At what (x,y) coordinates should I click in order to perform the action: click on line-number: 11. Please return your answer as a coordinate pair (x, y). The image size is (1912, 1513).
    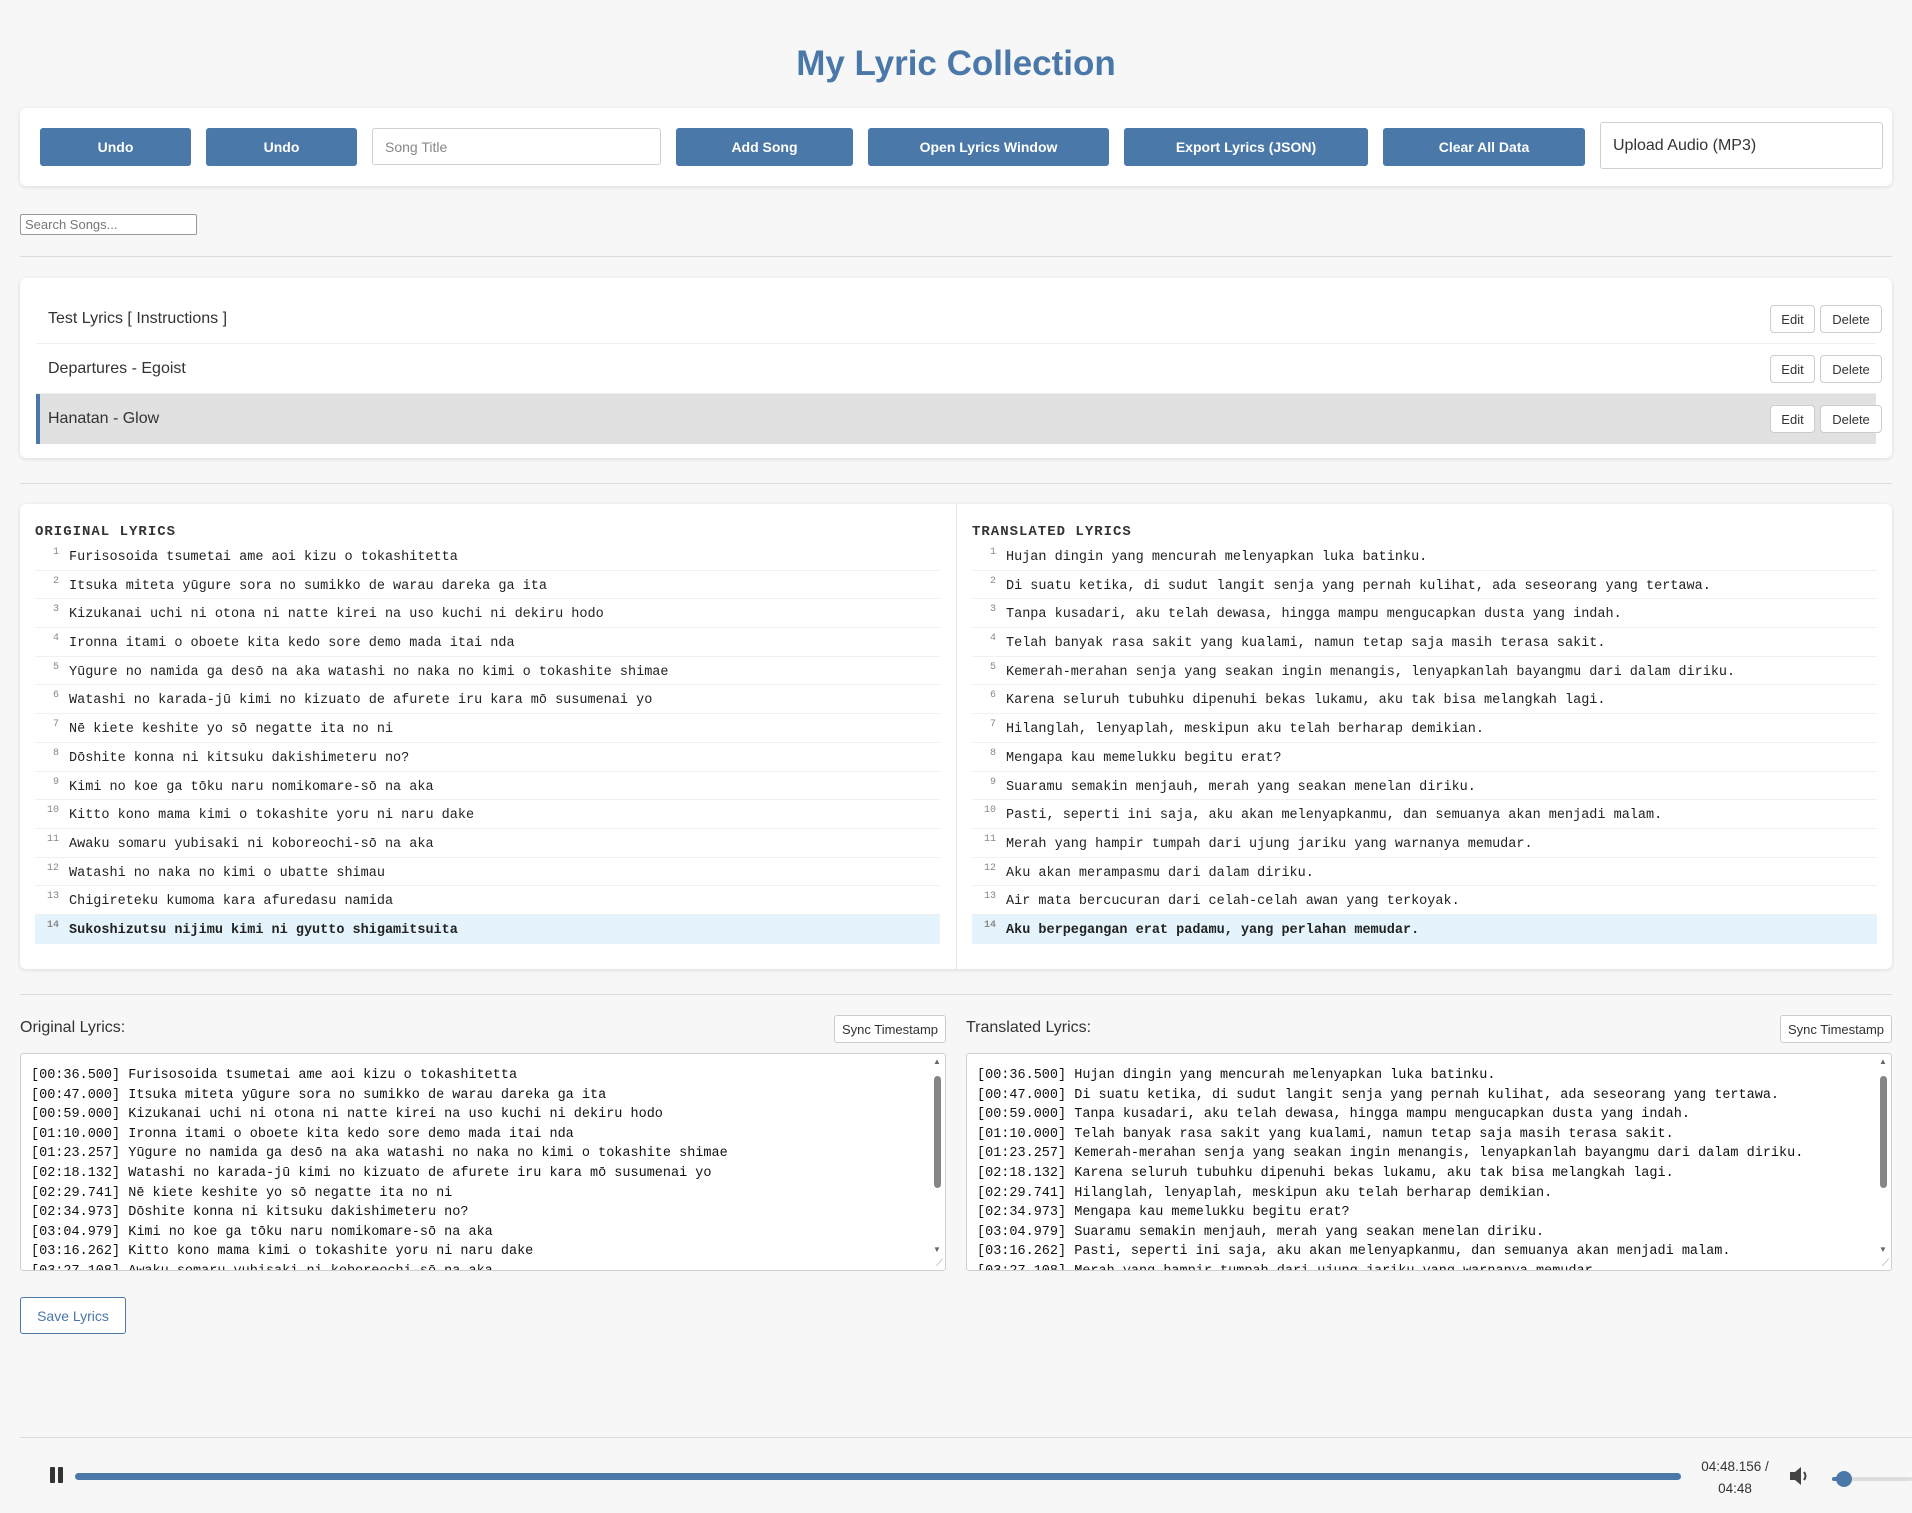
    Looking at the image, I should click on (52, 839).